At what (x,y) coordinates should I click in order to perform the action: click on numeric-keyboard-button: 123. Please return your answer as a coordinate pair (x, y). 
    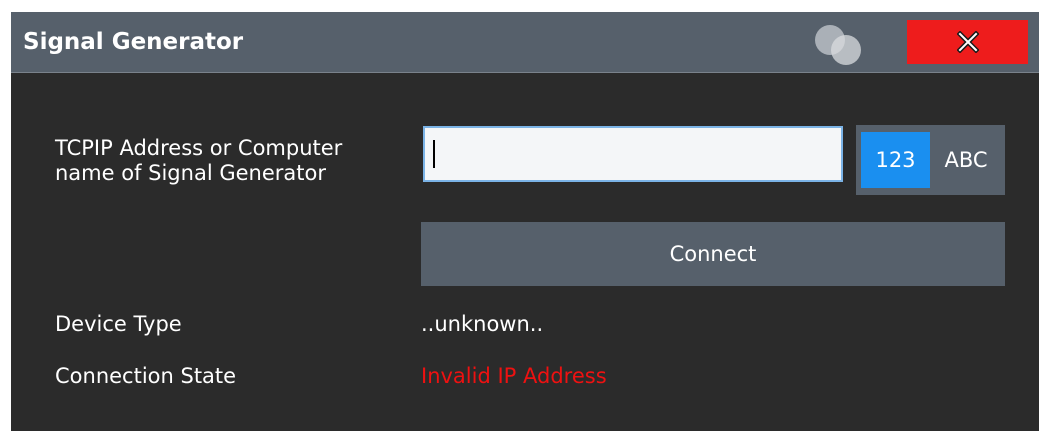
    Looking at the image, I should click on (895, 160).